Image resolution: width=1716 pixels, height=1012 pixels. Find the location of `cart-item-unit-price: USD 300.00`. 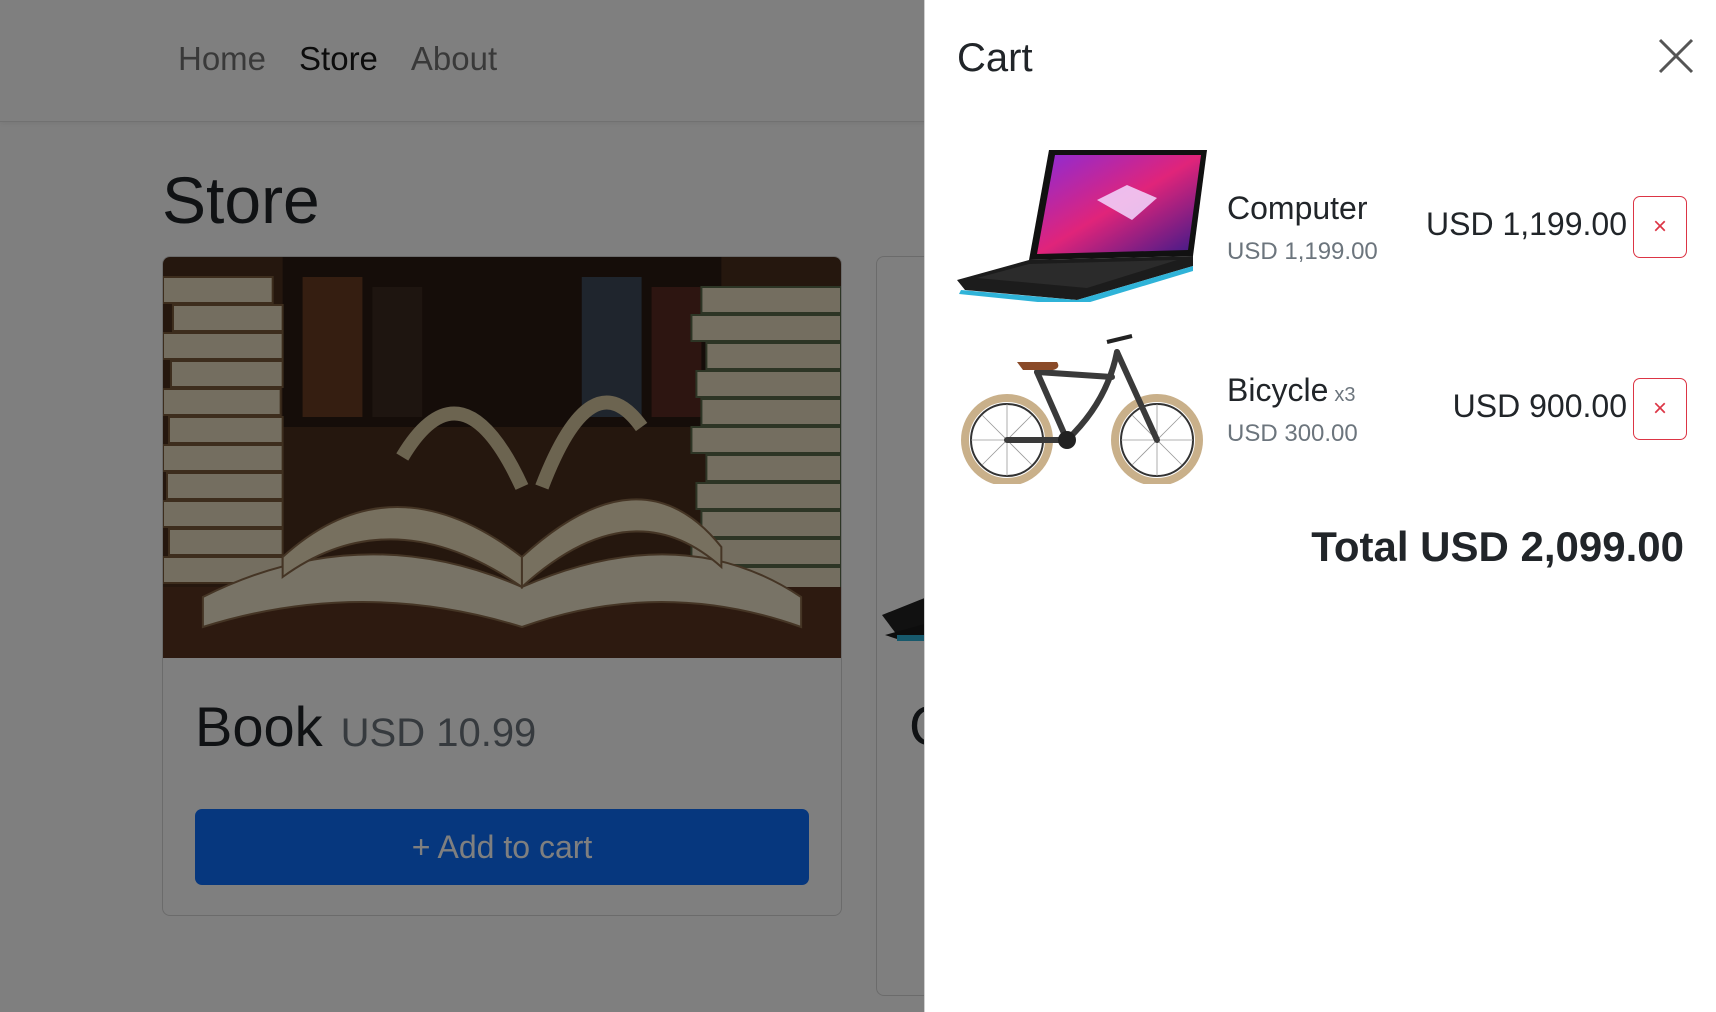

cart-item-unit-price: USD 300.00 is located at coordinates (1292, 433).